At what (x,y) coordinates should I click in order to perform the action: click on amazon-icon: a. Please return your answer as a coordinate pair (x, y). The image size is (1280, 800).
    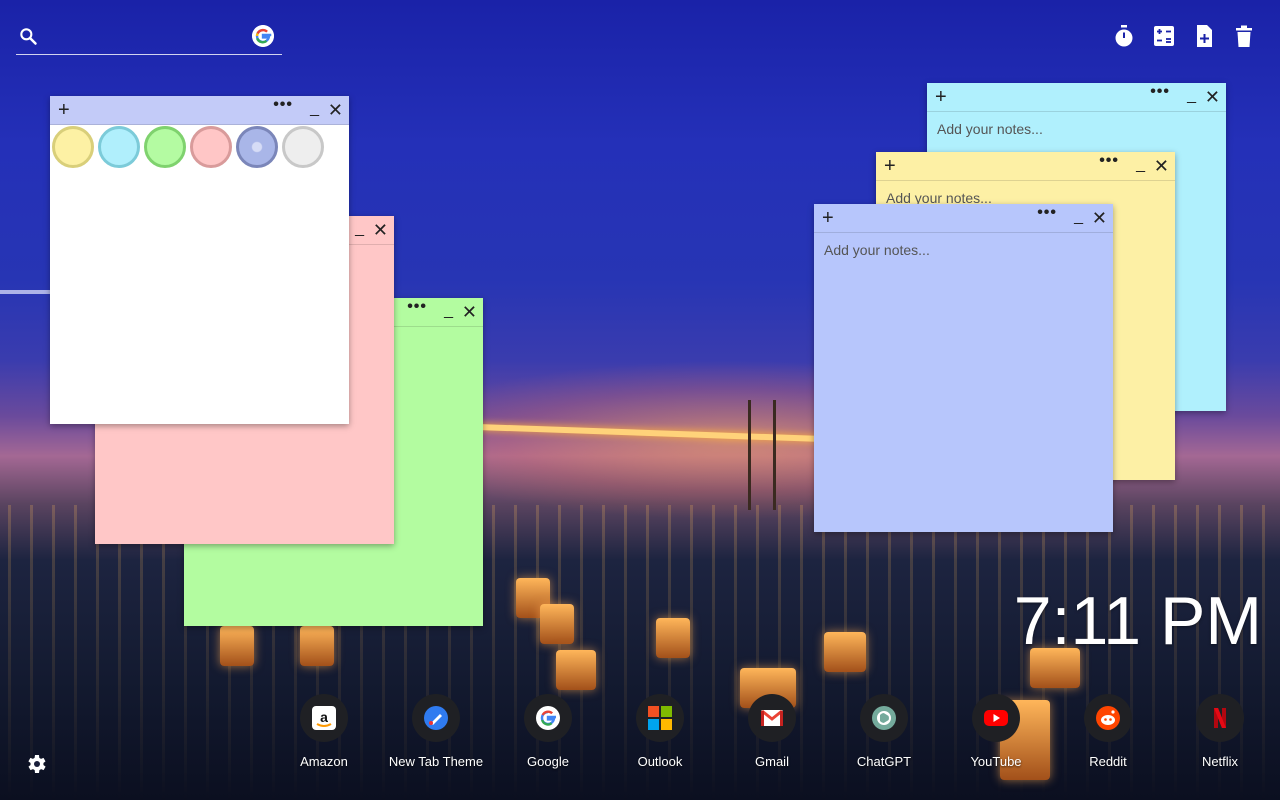
    Looking at the image, I should click on (324, 718).